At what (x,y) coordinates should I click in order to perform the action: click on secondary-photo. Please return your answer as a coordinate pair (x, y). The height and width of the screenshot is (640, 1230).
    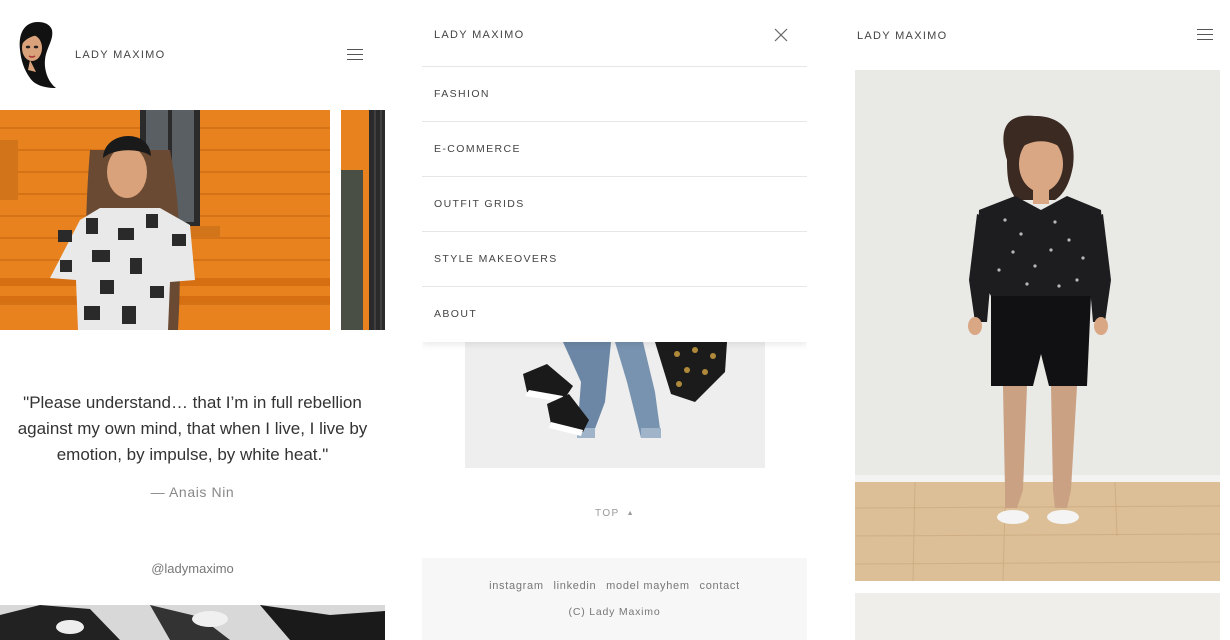
    Looking at the image, I should click on (363, 220).